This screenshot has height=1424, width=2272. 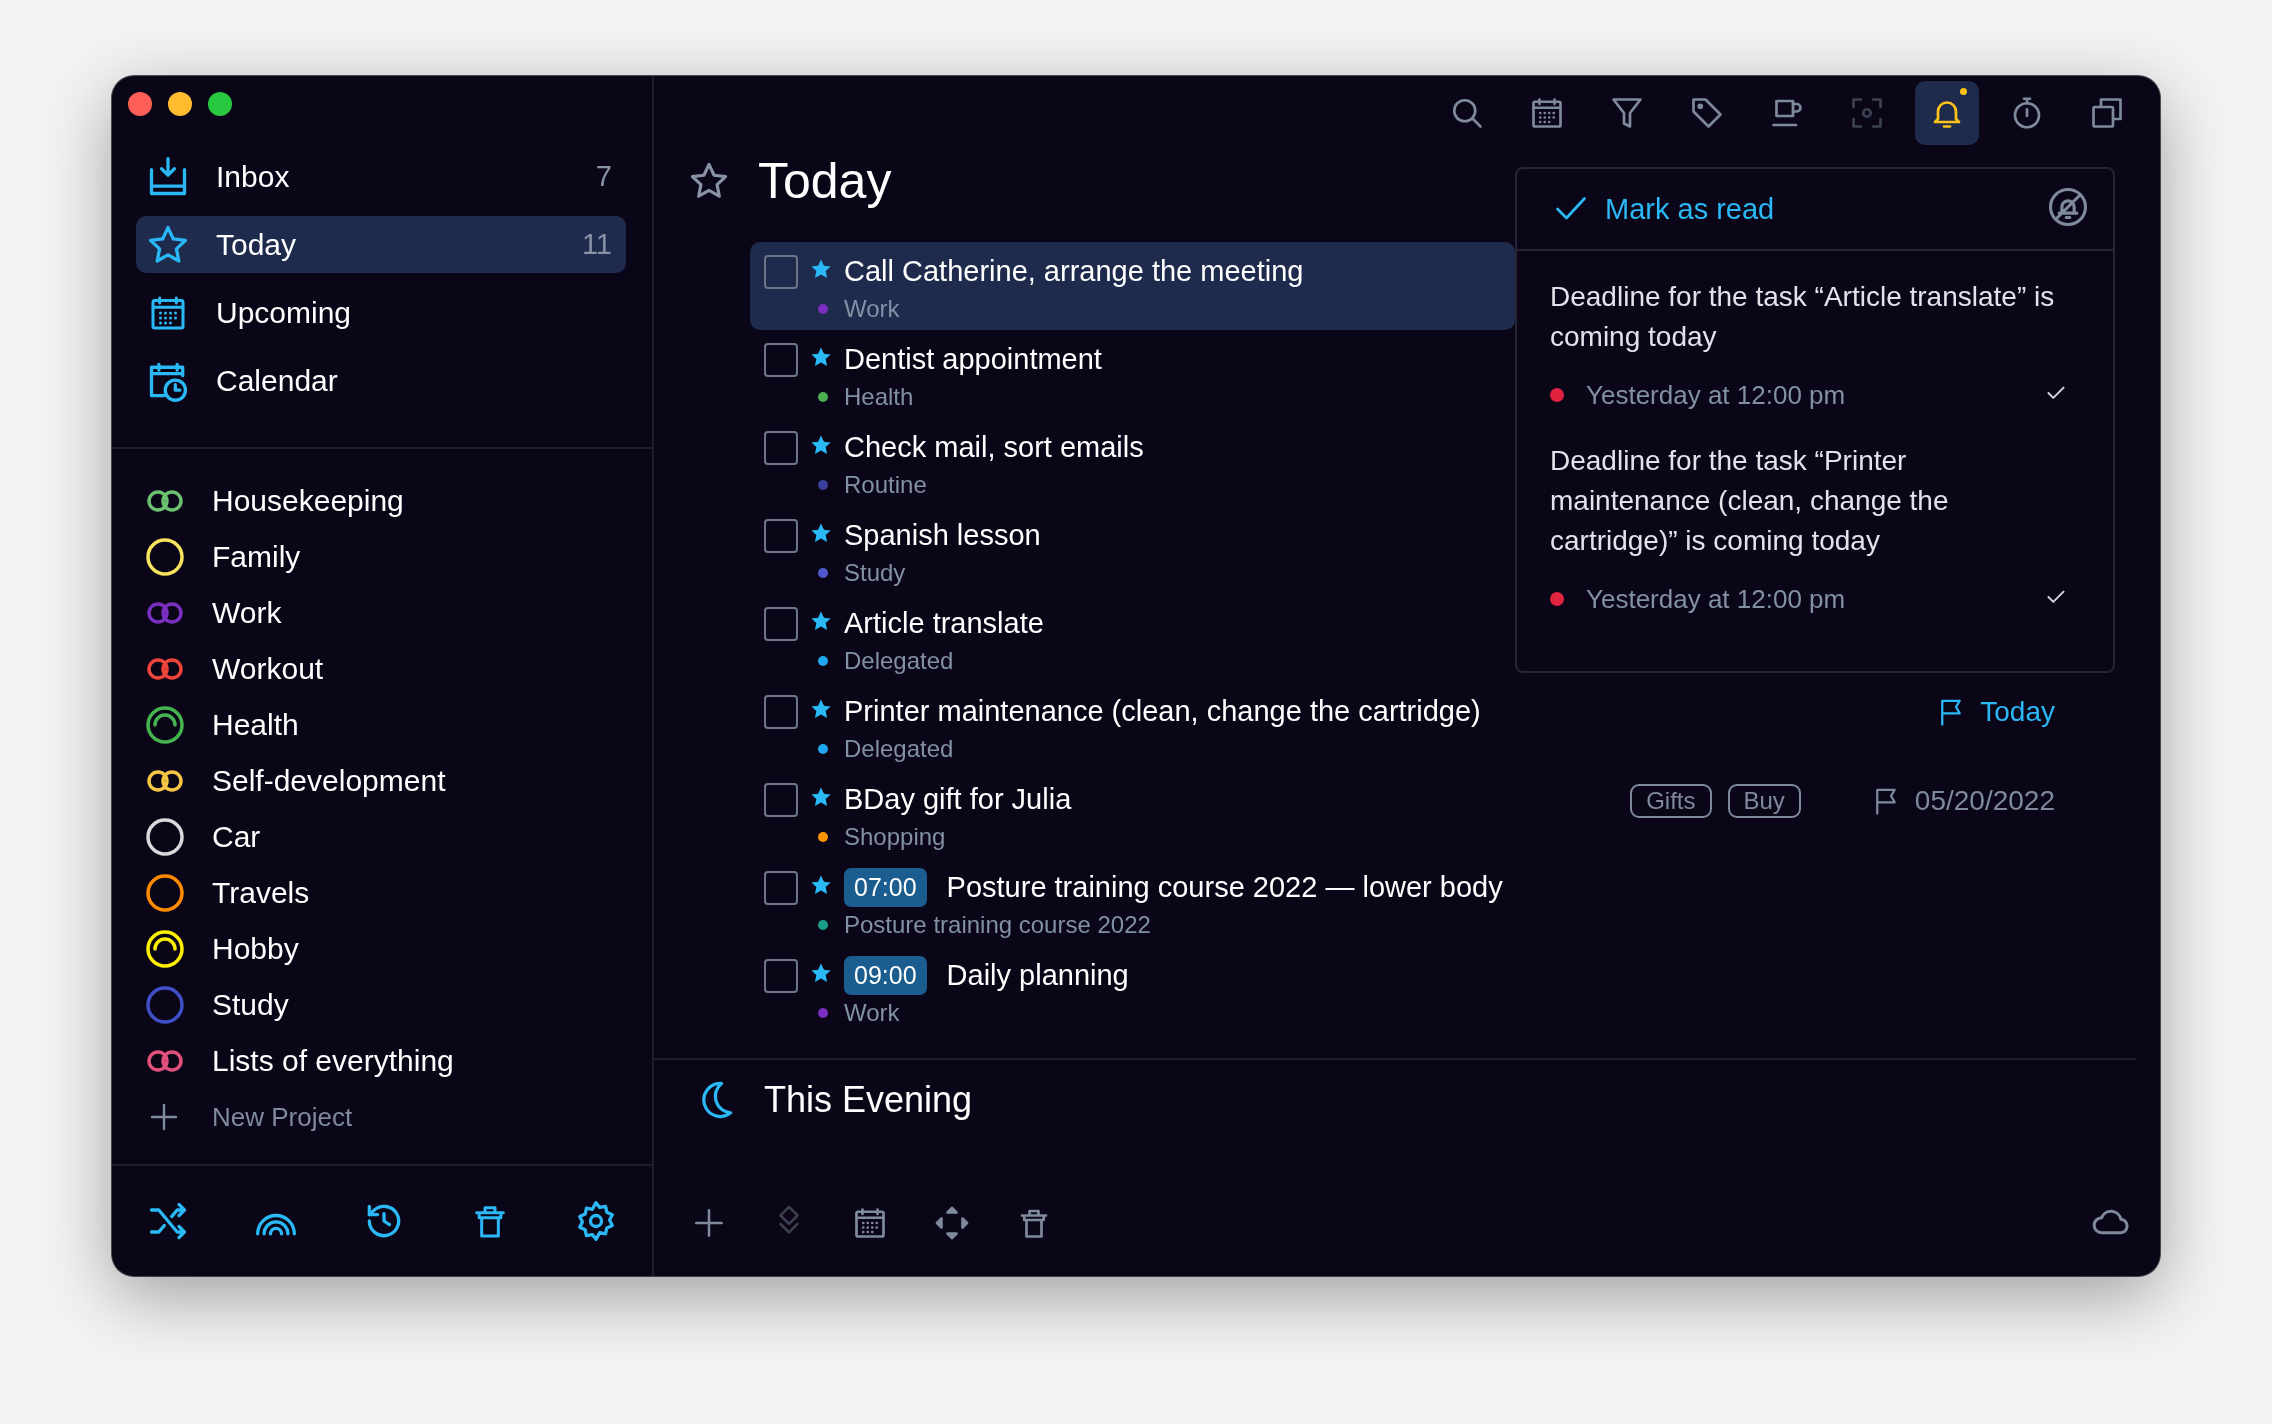 What do you see at coordinates (284, 312) in the screenshot?
I see `nav-label: Upcoming` at bounding box center [284, 312].